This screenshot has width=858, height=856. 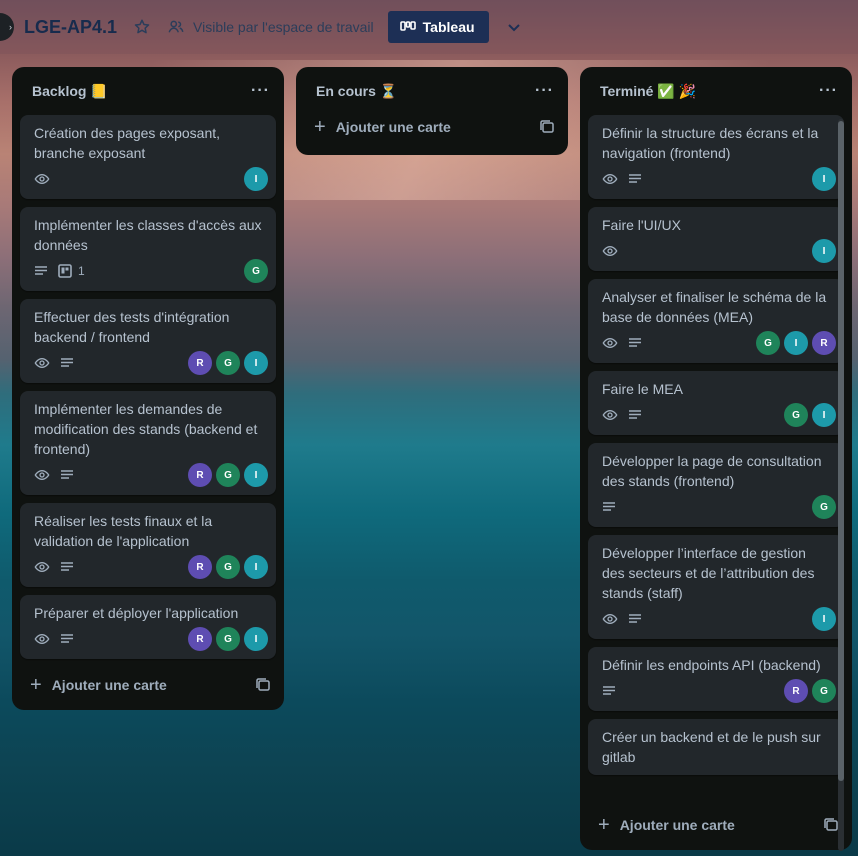 What do you see at coordinates (71, 271) in the screenshot?
I see `checklist-badge: 1` at bounding box center [71, 271].